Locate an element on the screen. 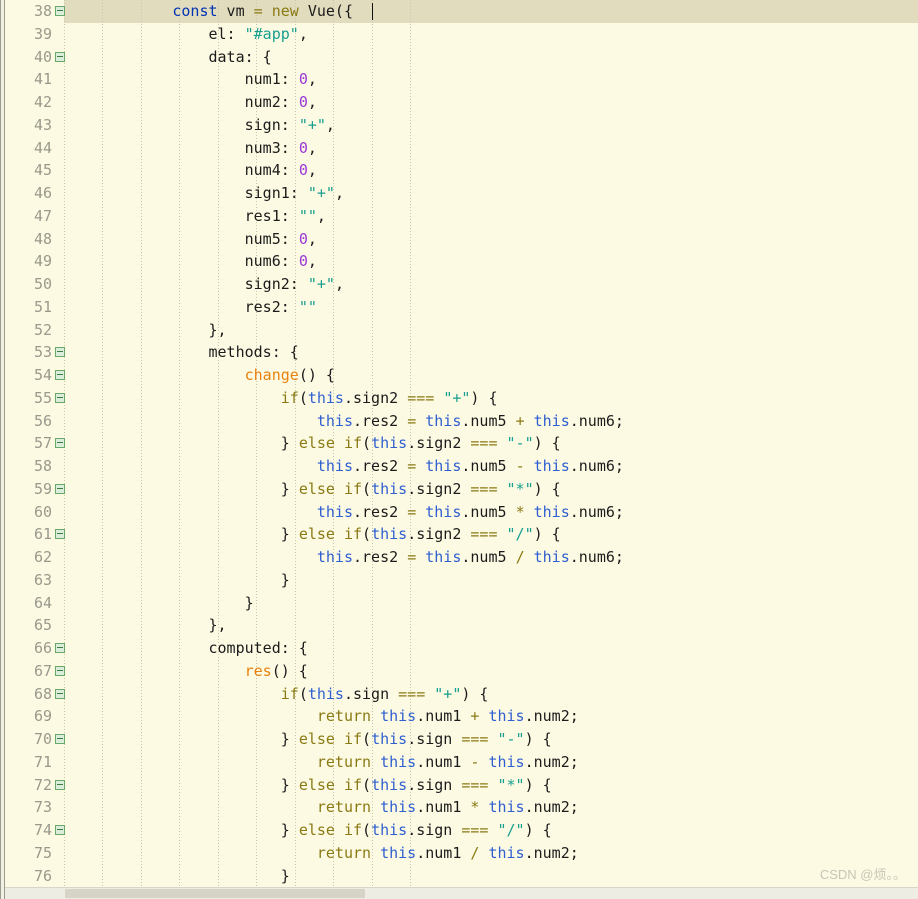  code-line: 72 } else if(this.sign === "*") { is located at coordinates (459, 785).